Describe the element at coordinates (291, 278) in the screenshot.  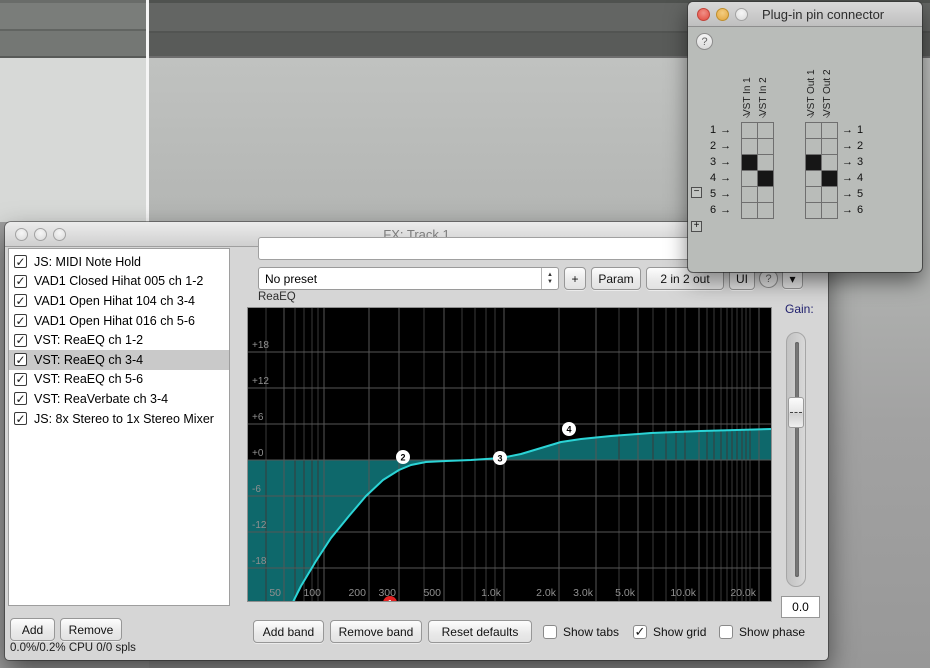
I see `preset-value: No preset` at that location.